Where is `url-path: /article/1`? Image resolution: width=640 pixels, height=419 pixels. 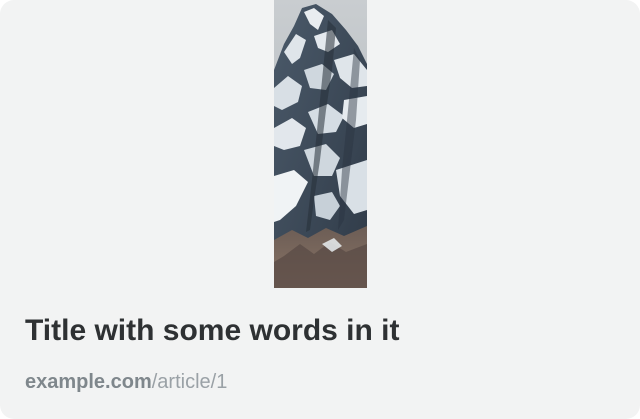 url-path: /article/1 is located at coordinates (189, 382).